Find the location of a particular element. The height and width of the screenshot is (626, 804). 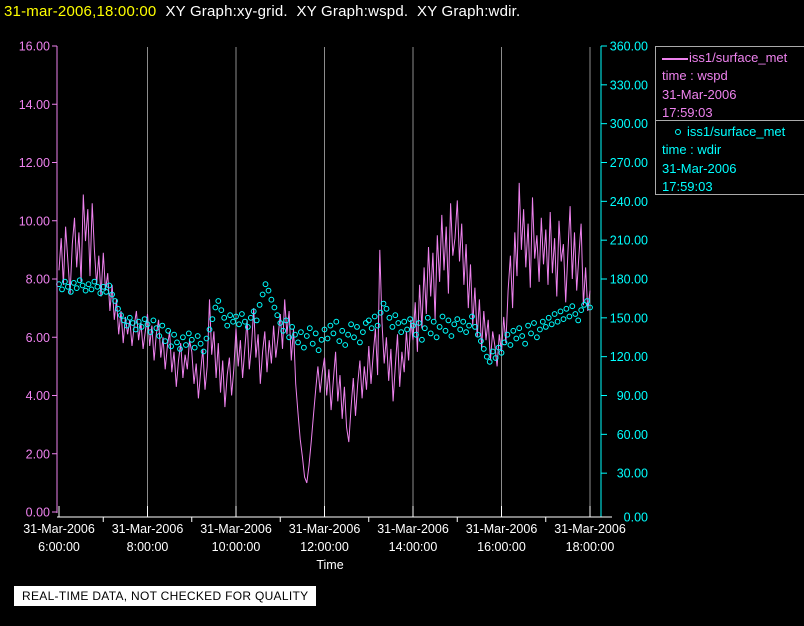

right-axis-tick-label: 300.00 is located at coordinates (629, 124).